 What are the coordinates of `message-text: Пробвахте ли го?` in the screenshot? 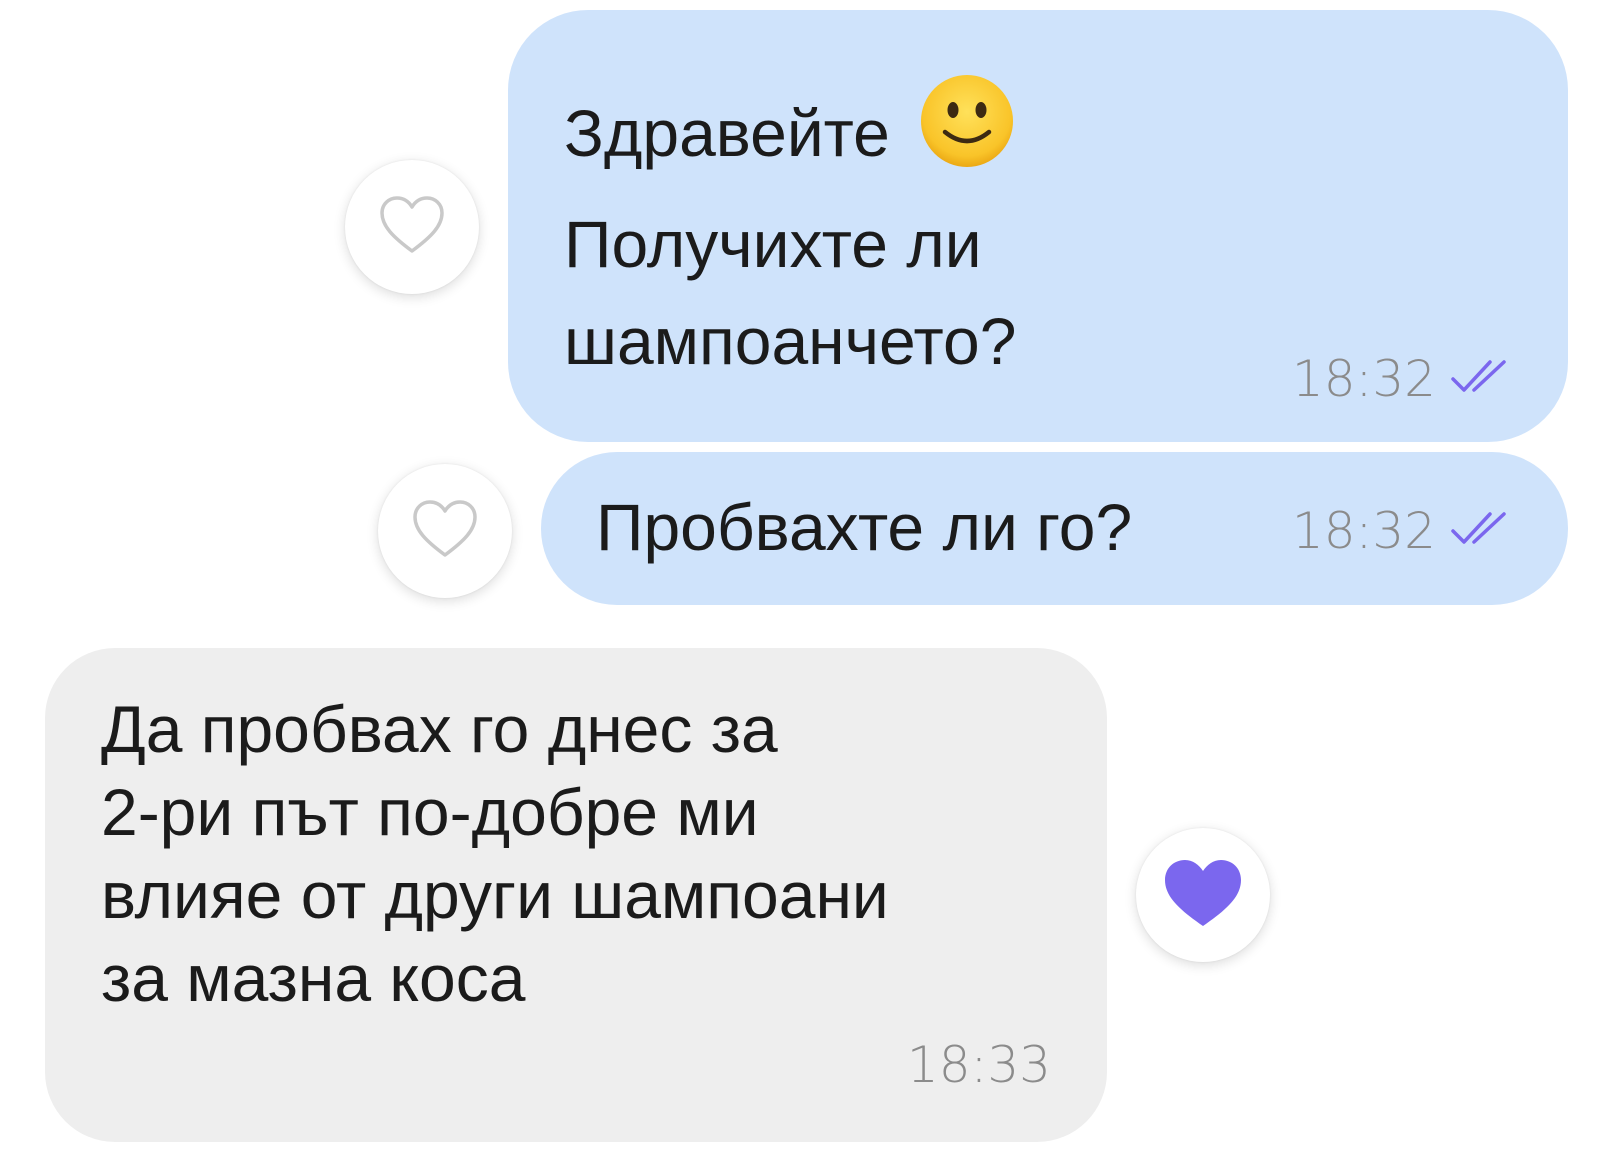 It's located at (864, 527).